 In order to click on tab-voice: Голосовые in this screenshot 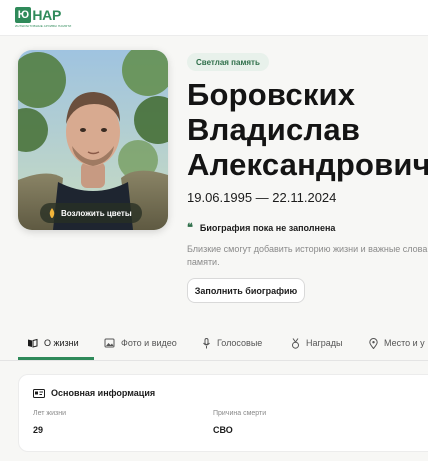, I will do `click(232, 343)`.